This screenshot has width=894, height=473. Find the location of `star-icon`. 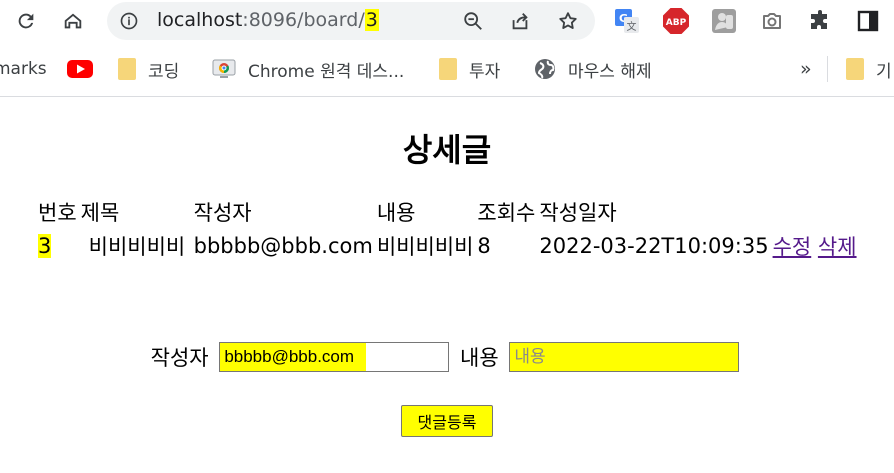

star-icon is located at coordinates (568, 21).